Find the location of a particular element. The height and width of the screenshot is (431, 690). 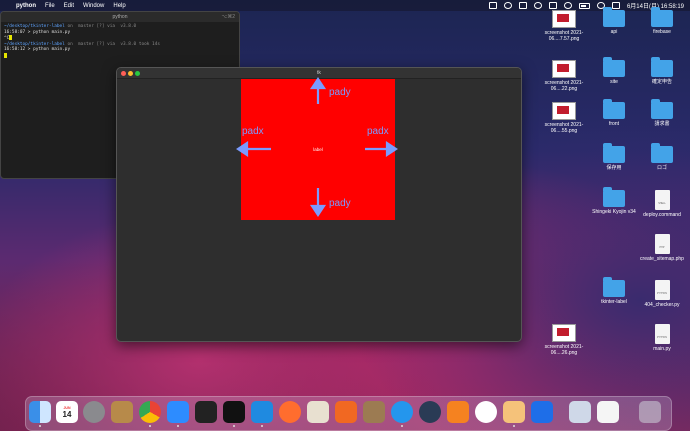

qreate-icon is located at coordinates (430, 412).